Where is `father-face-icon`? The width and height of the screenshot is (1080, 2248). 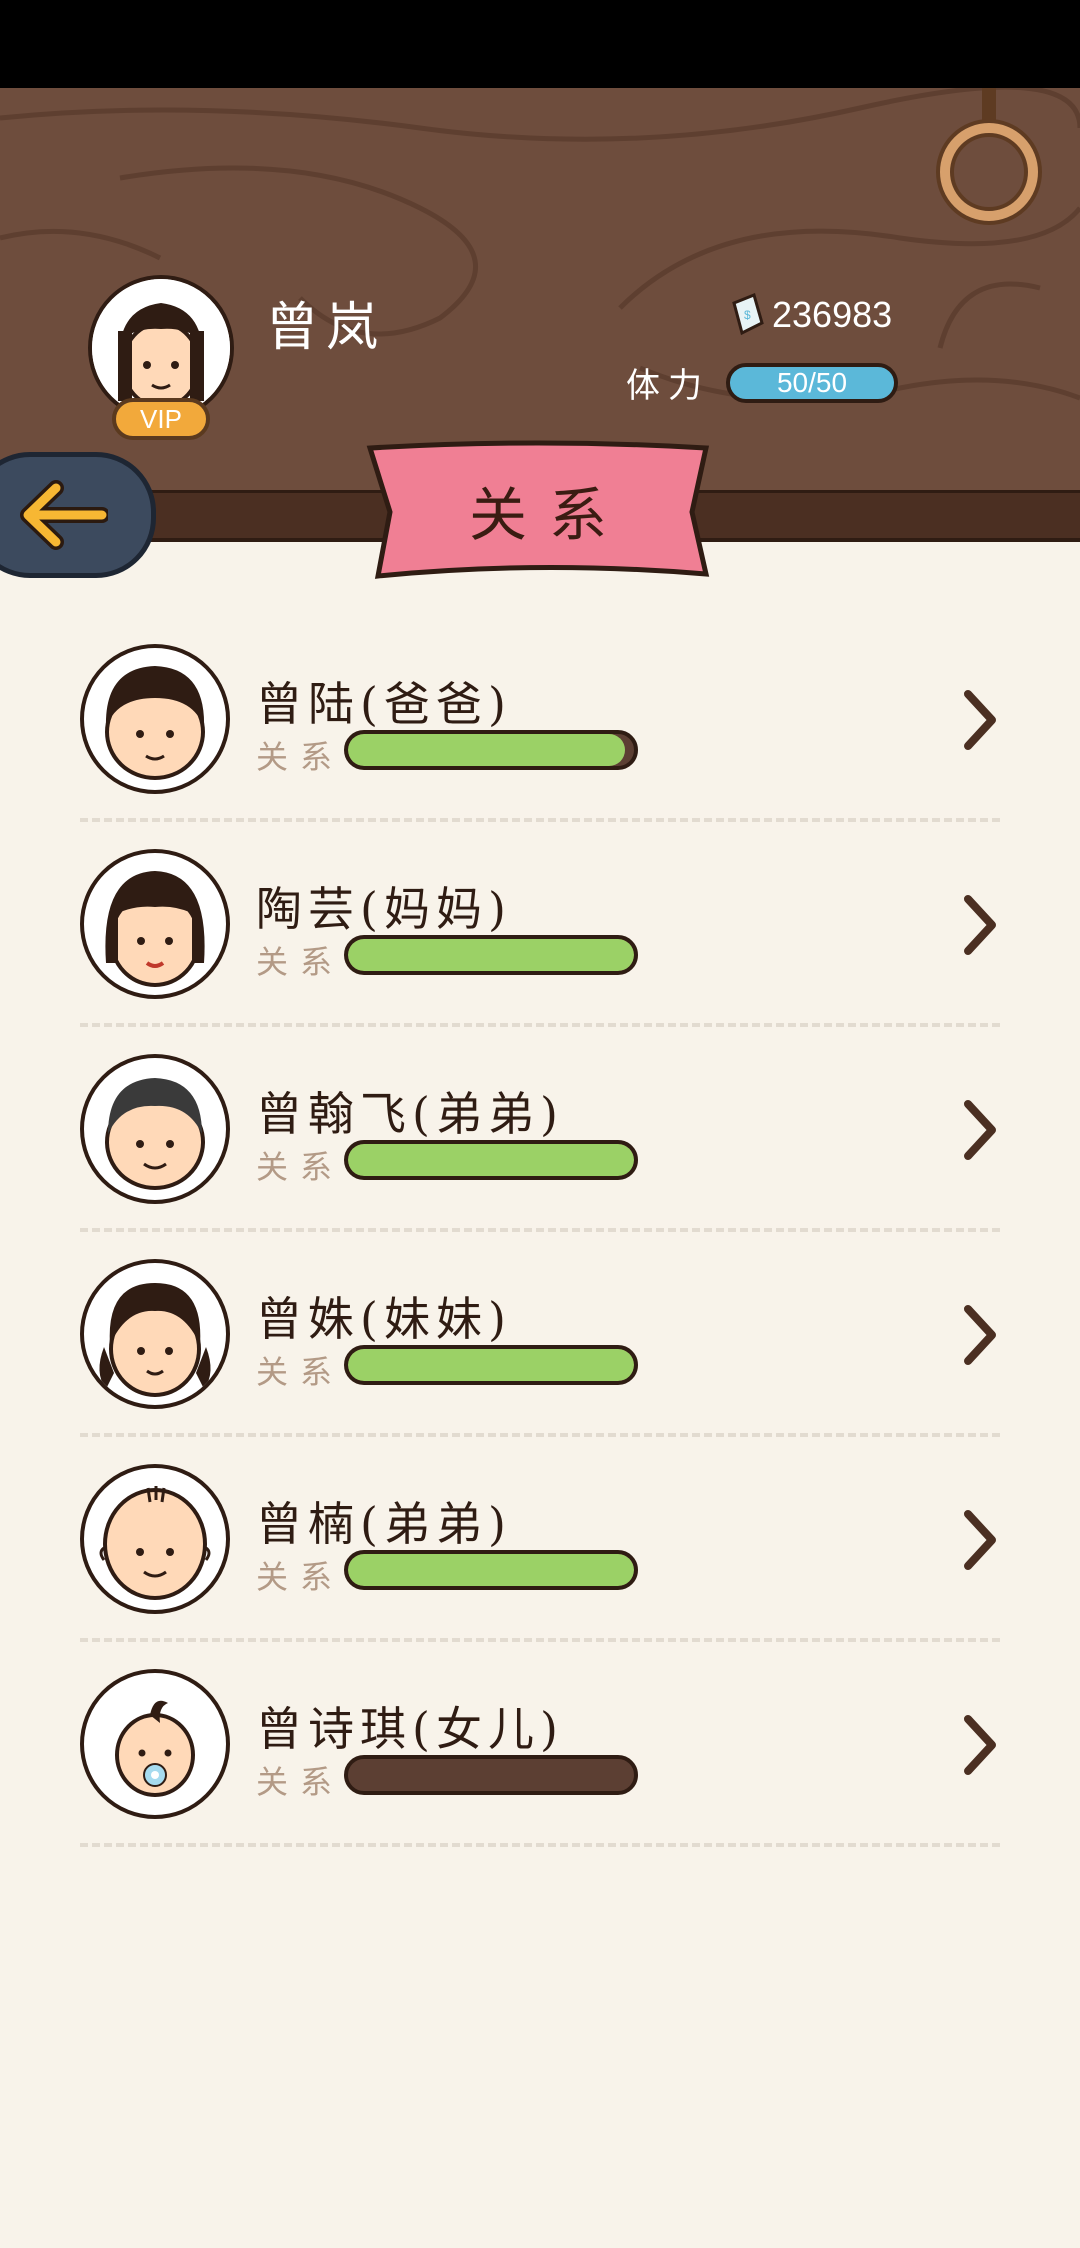
father-face-icon is located at coordinates (155, 723).